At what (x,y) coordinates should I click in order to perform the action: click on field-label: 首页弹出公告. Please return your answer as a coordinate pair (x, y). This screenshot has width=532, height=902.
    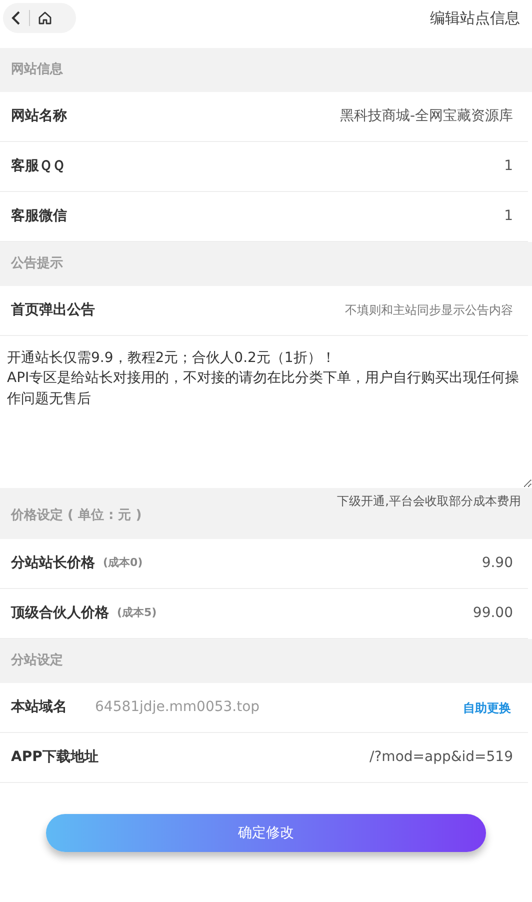
    Looking at the image, I should click on (53, 310).